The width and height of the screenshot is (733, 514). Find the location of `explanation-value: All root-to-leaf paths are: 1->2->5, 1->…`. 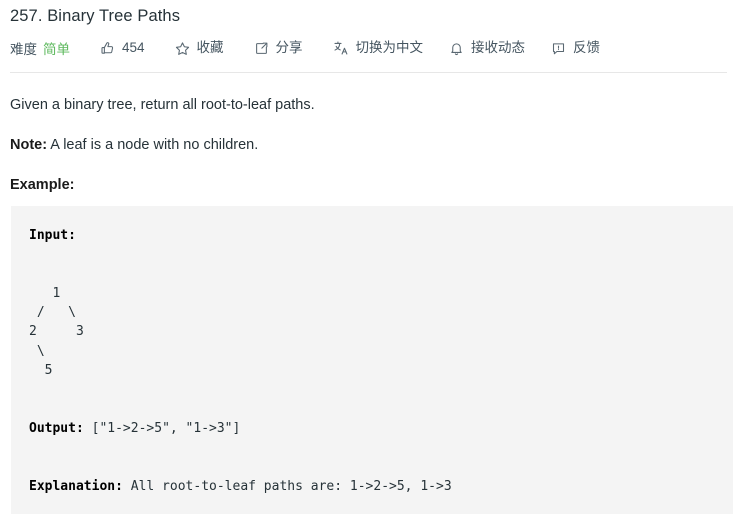

explanation-value: All root-to-leaf paths are: 1->2->5, 1->… is located at coordinates (287, 486).